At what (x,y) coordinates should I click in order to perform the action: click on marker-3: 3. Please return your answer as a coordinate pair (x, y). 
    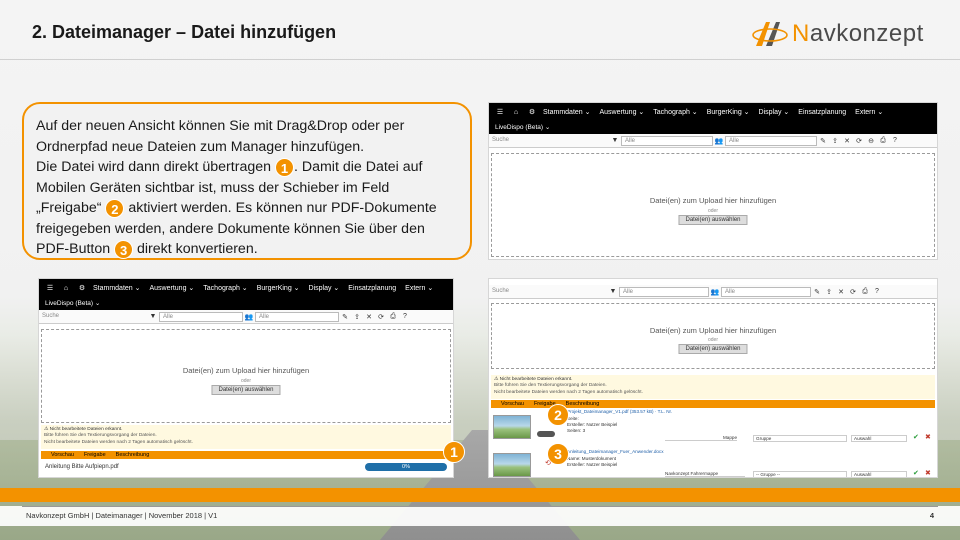
    Looking at the image, I should click on (558, 454).